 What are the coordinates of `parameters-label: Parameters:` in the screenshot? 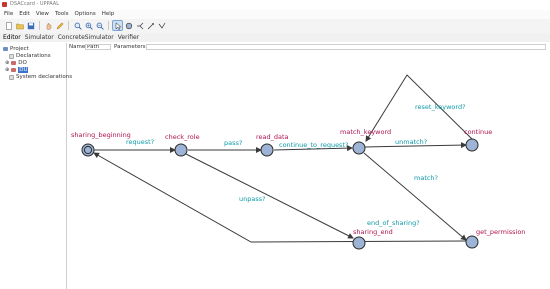 It's located at (131, 47).